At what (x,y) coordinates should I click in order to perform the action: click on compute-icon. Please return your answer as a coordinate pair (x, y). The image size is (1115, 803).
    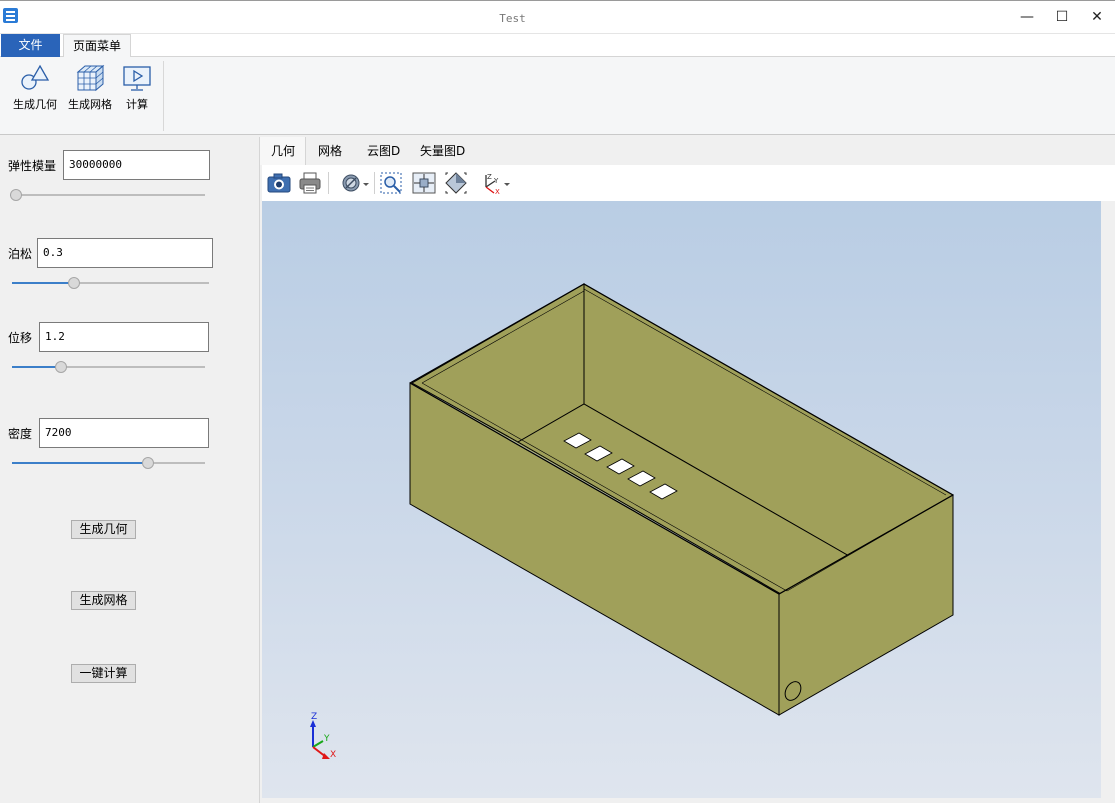
    Looking at the image, I should click on (137, 78).